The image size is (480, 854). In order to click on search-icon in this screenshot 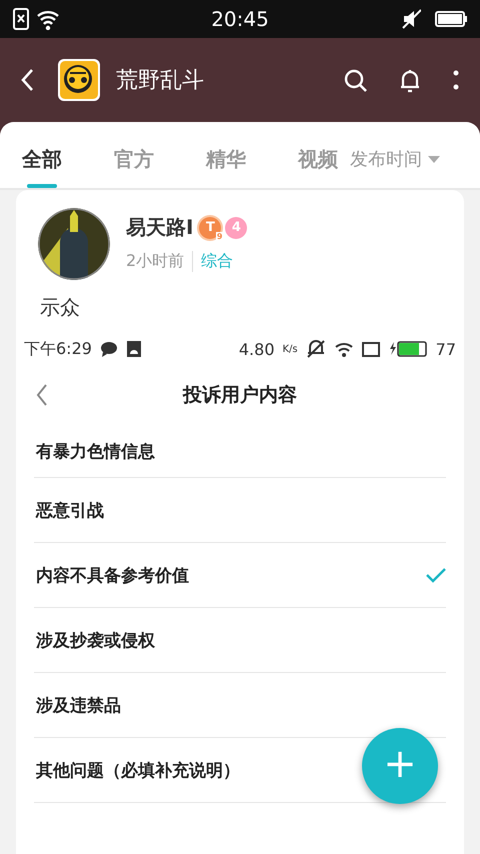, I will do `click(355, 80)`.